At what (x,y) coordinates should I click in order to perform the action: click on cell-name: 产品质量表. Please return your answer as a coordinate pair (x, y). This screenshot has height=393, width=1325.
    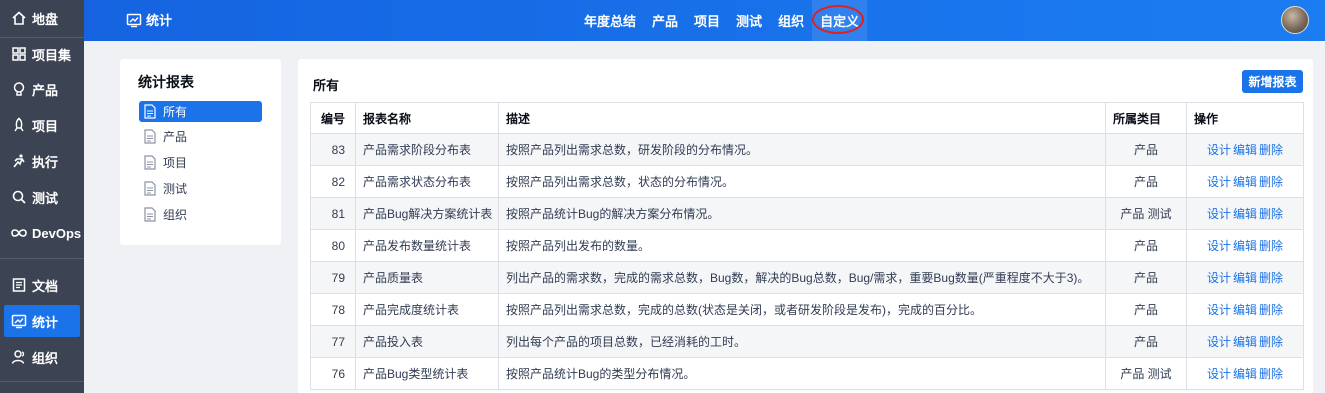
    Looking at the image, I should click on (427, 277).